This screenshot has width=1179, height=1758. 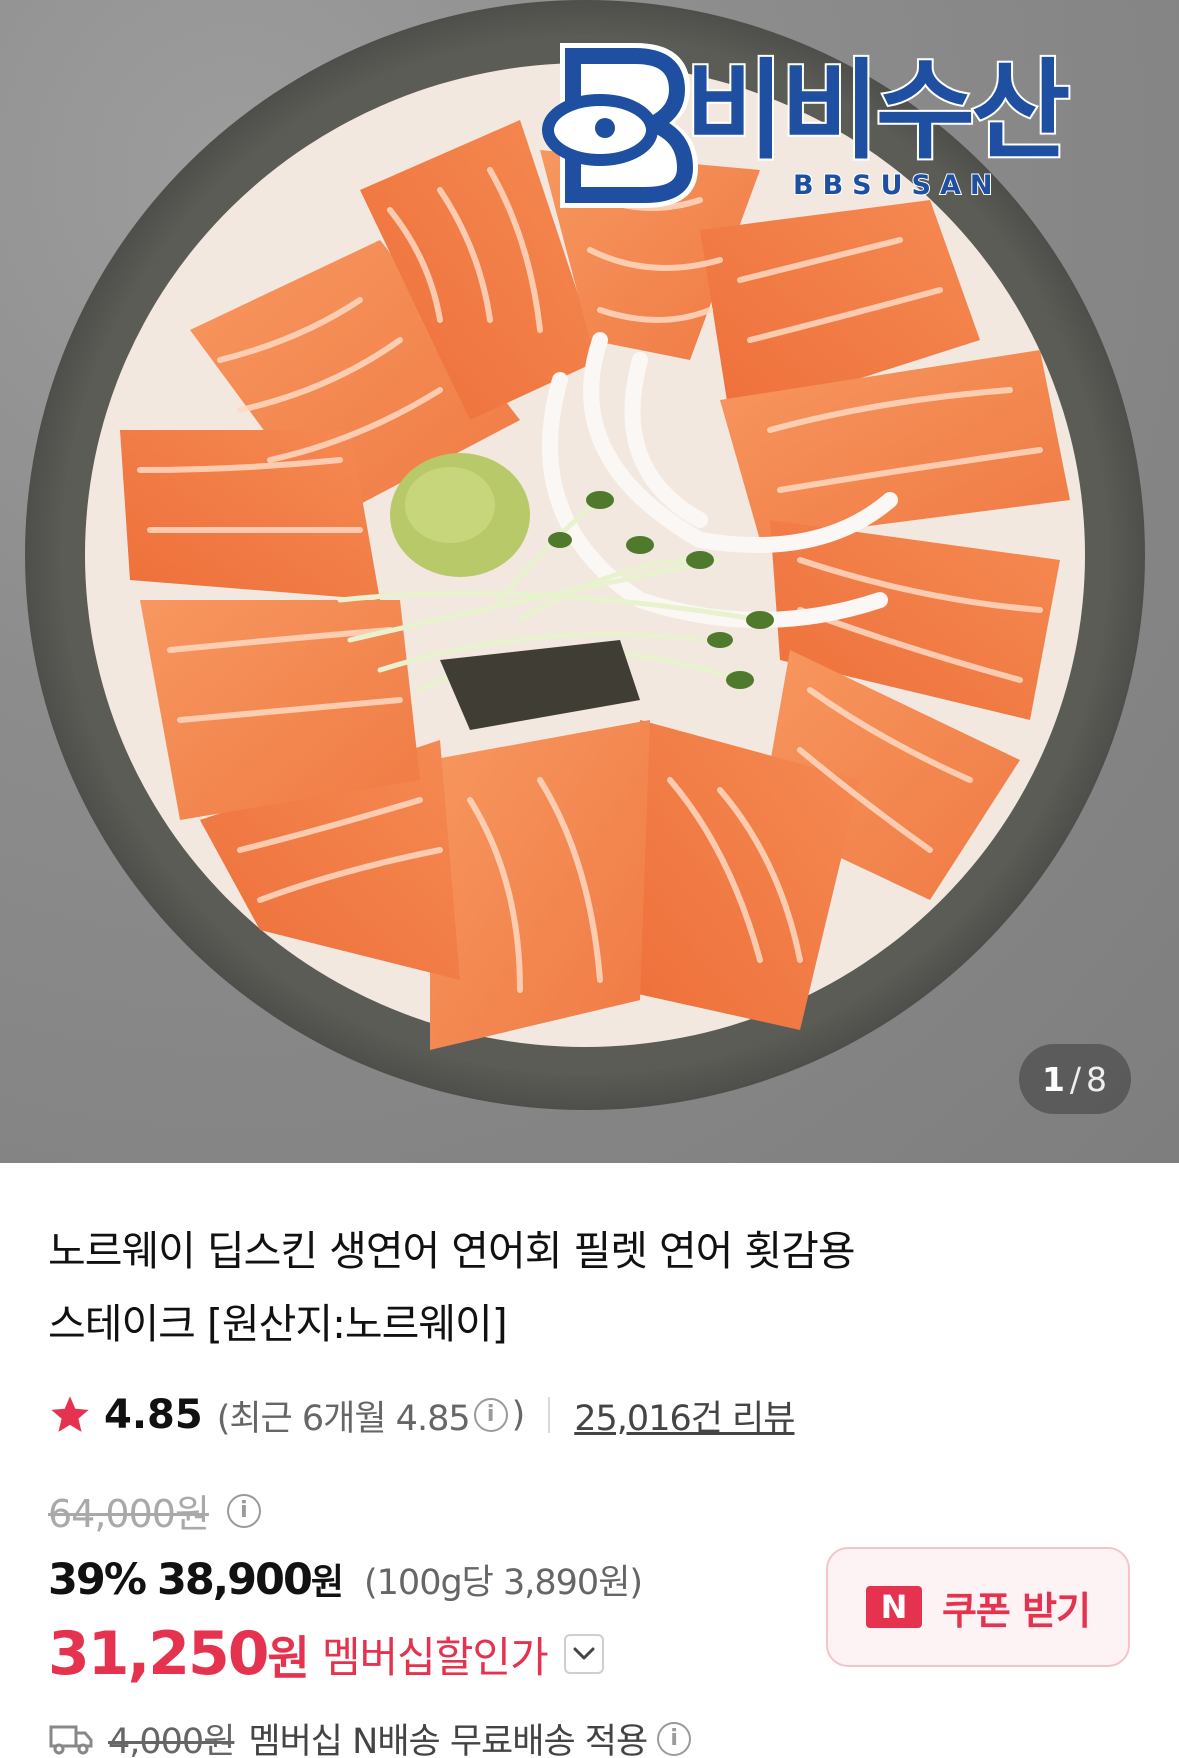 I want to click on review-count-link: 25,016건 리뷰, so click(x=684, y=1415).